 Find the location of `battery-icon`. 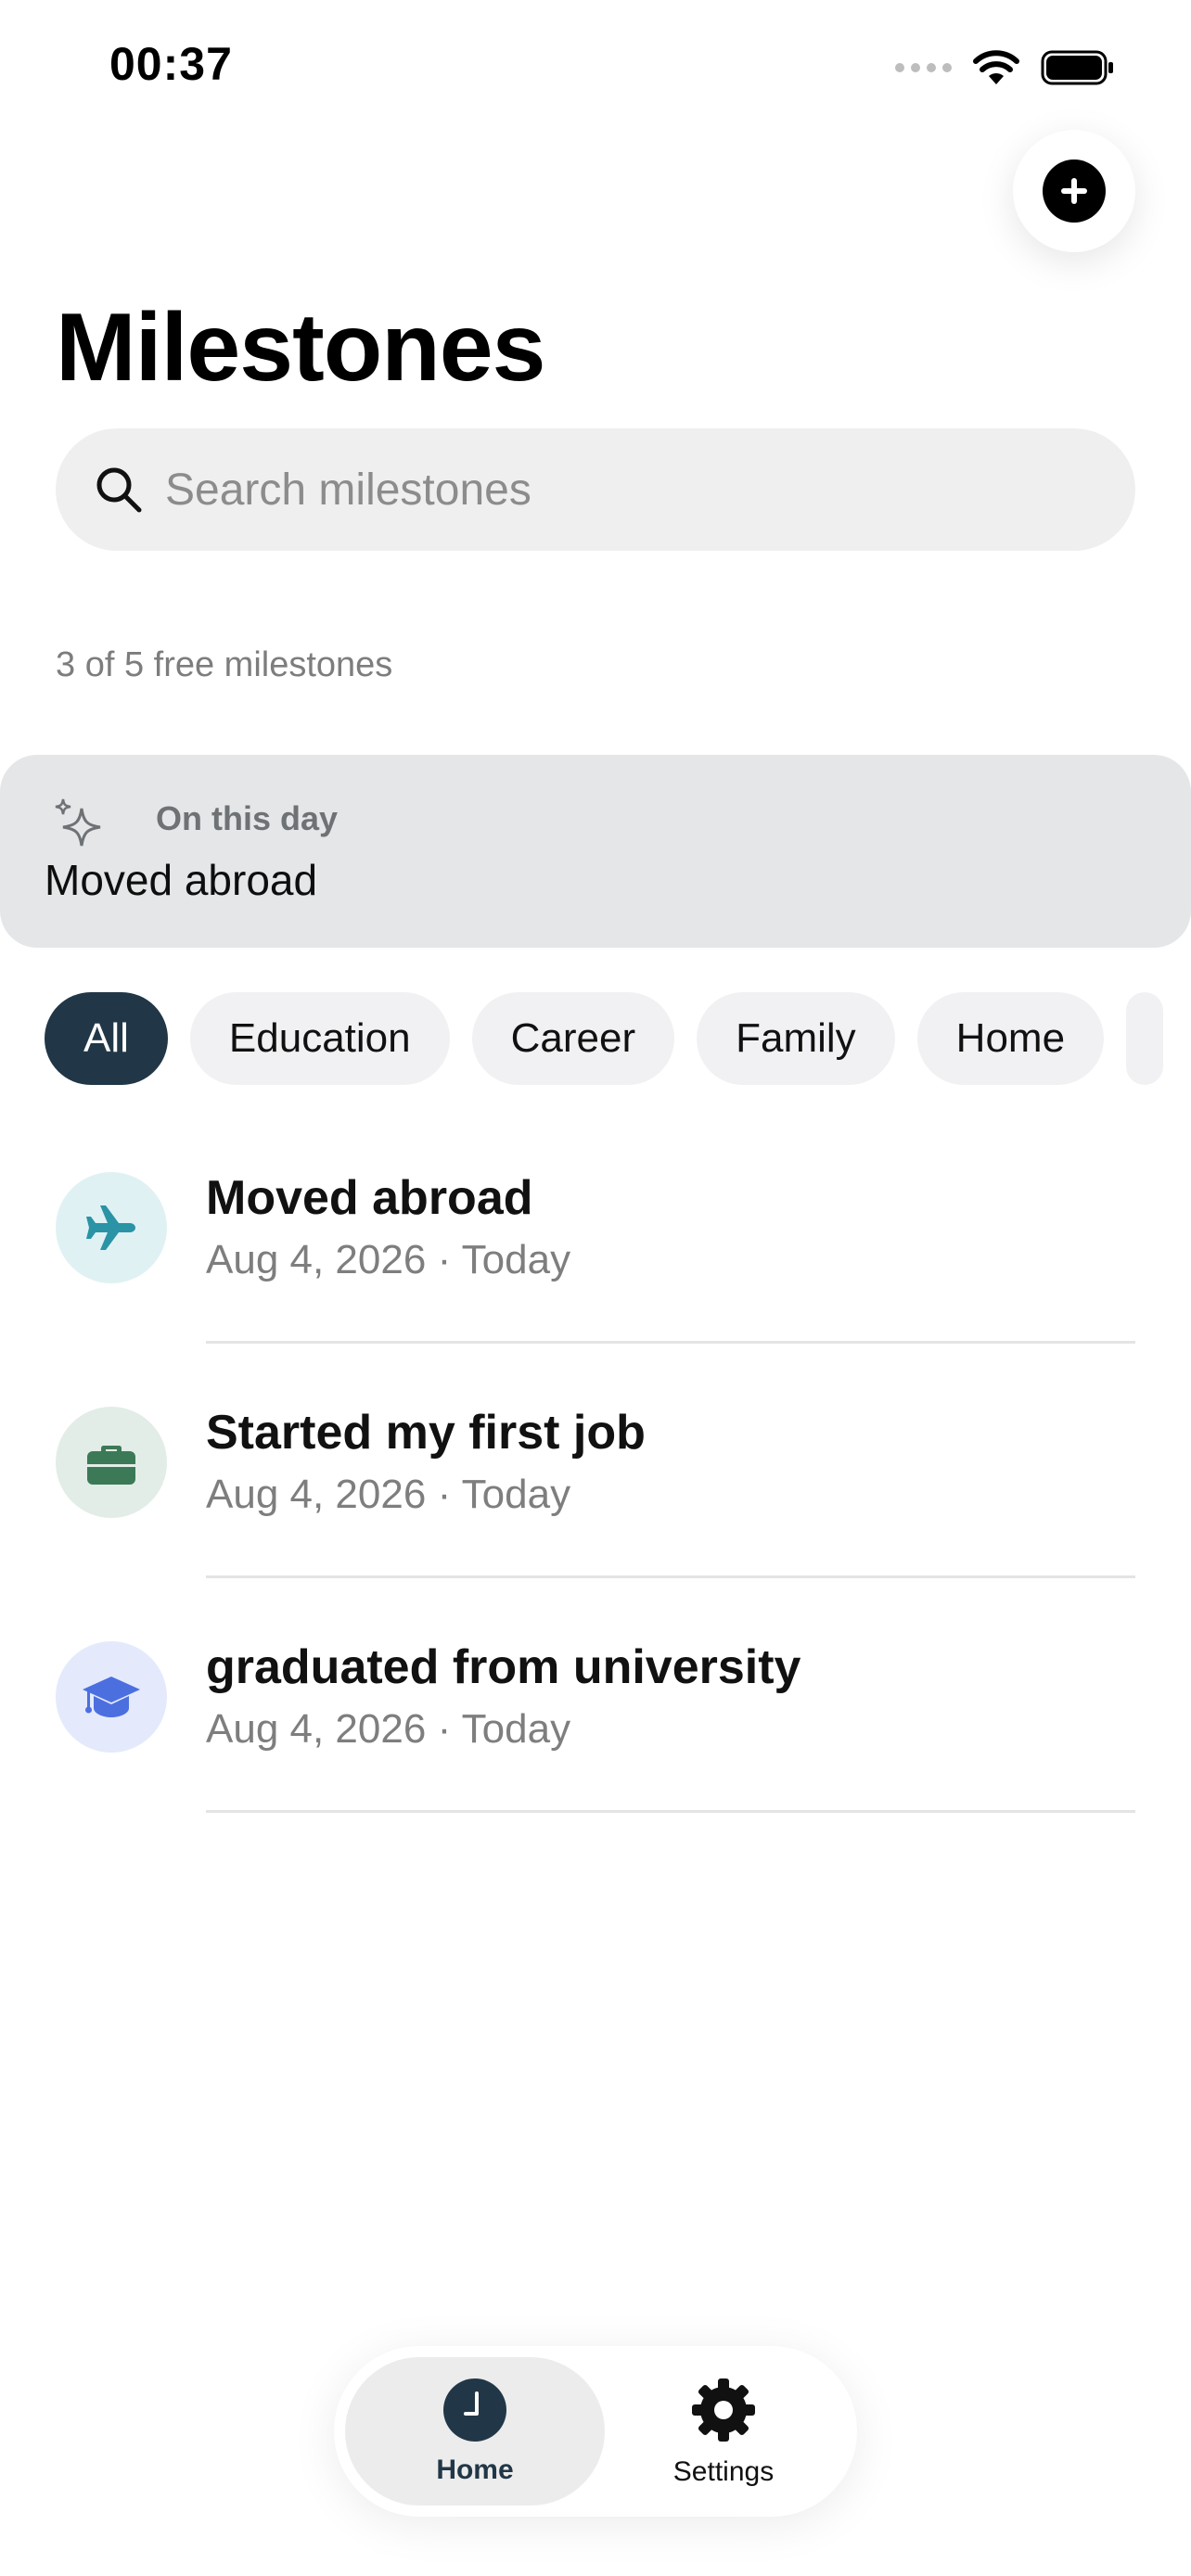

battery-icon is located at coordinates (1077, 67).